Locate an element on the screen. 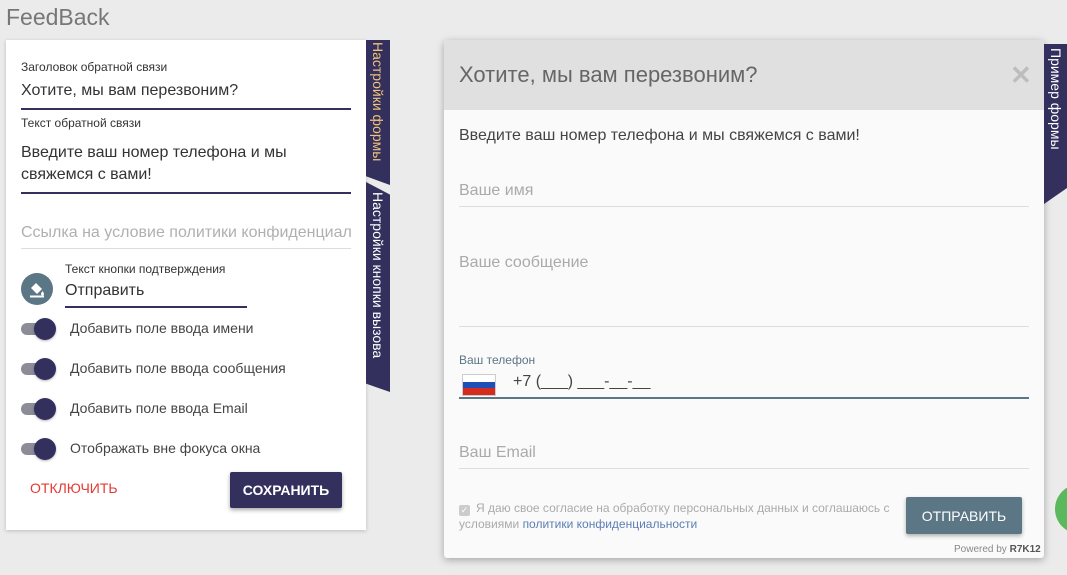 This screenshot has height=575, width=1067. toggle-label: Добавить поле ввода сообщения is located at coordinates (178, 368).